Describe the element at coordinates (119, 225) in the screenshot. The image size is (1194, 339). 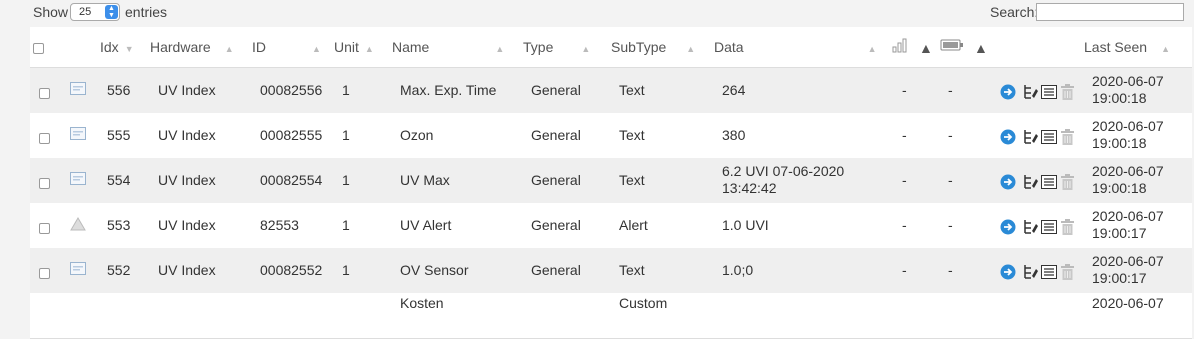
I see `cell-idx: 553` at that location.